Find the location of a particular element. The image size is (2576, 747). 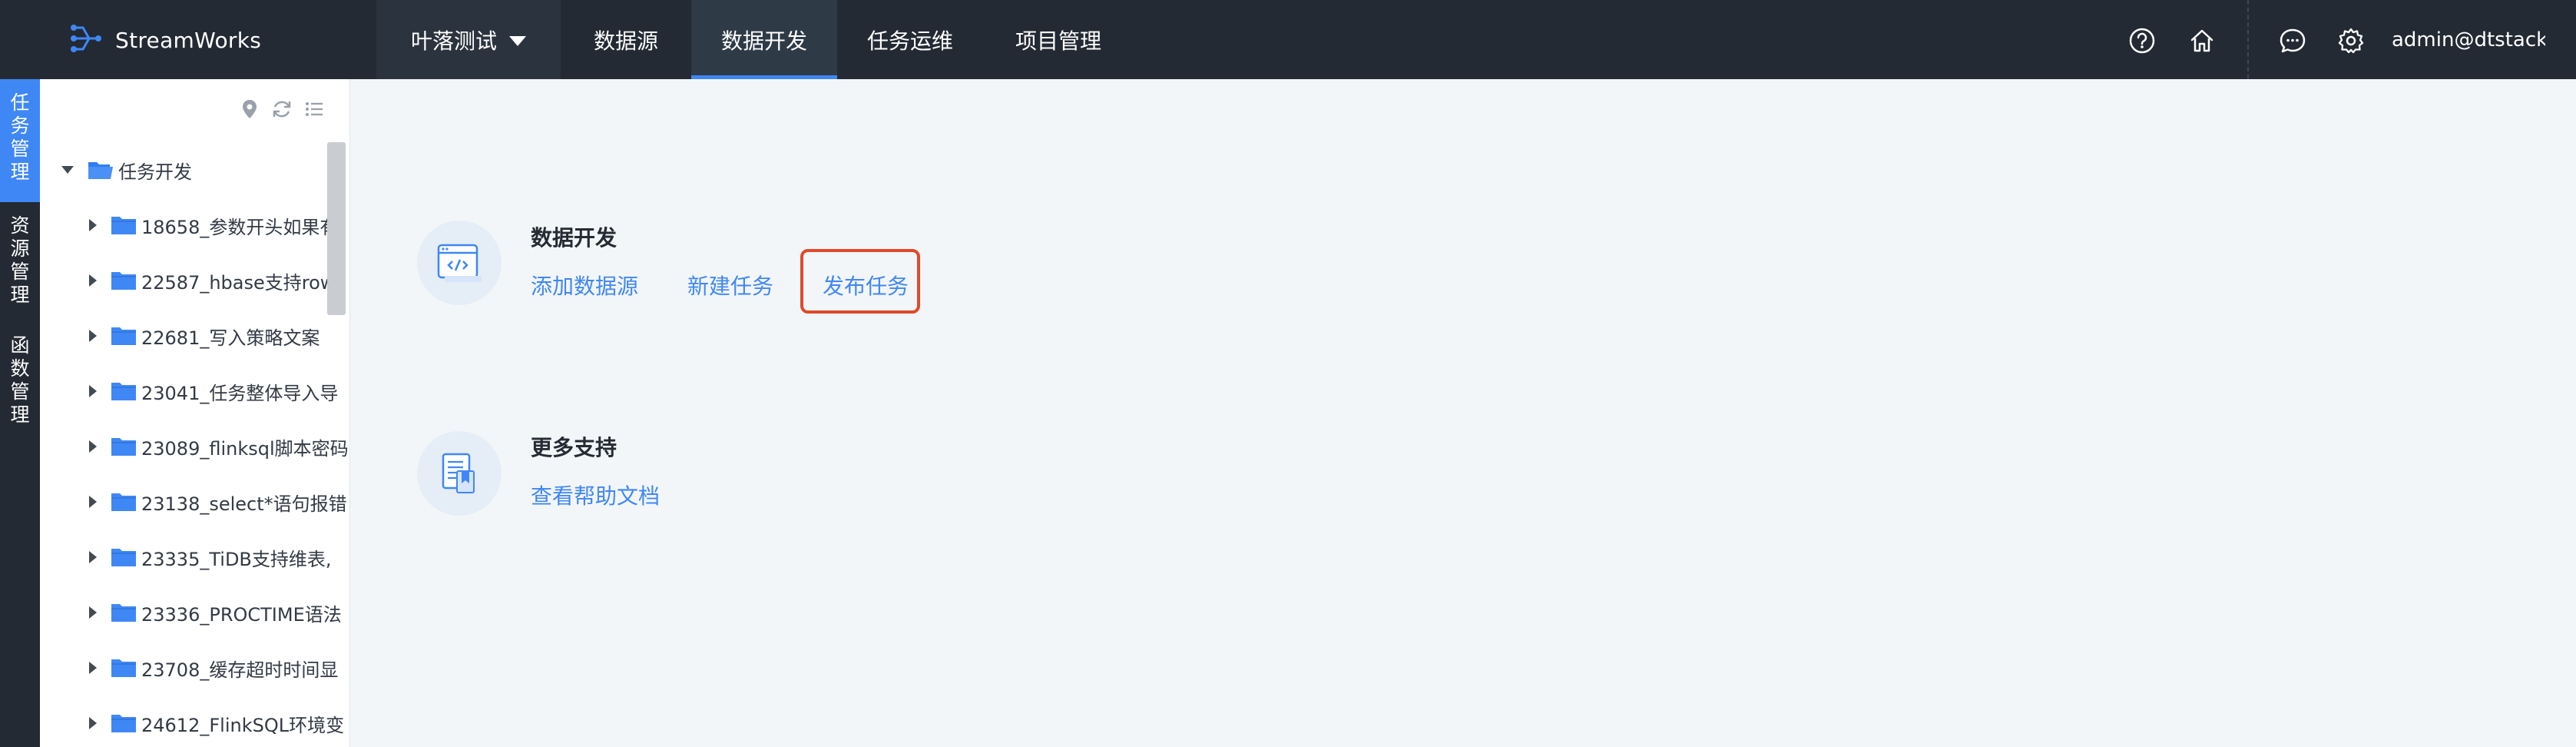

side-tab-task-management: 任务管理 is located at coordinates (20, 140).